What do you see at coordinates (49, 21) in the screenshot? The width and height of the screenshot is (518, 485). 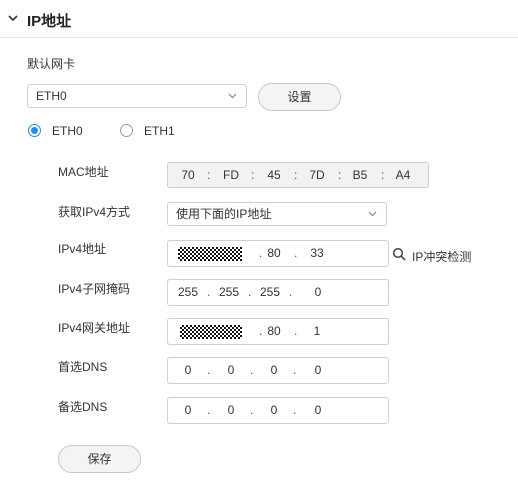 I see `section-title: IP地址` at bounding box center [49, 21].